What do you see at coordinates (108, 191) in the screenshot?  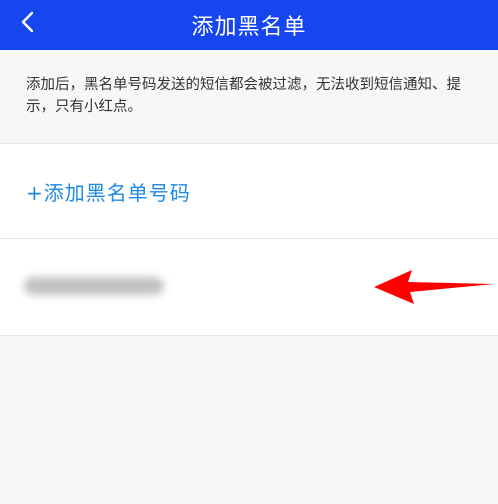 I see `add-blacklist-number-link: +添加黑名单号码` at bounding box center [108, 191].